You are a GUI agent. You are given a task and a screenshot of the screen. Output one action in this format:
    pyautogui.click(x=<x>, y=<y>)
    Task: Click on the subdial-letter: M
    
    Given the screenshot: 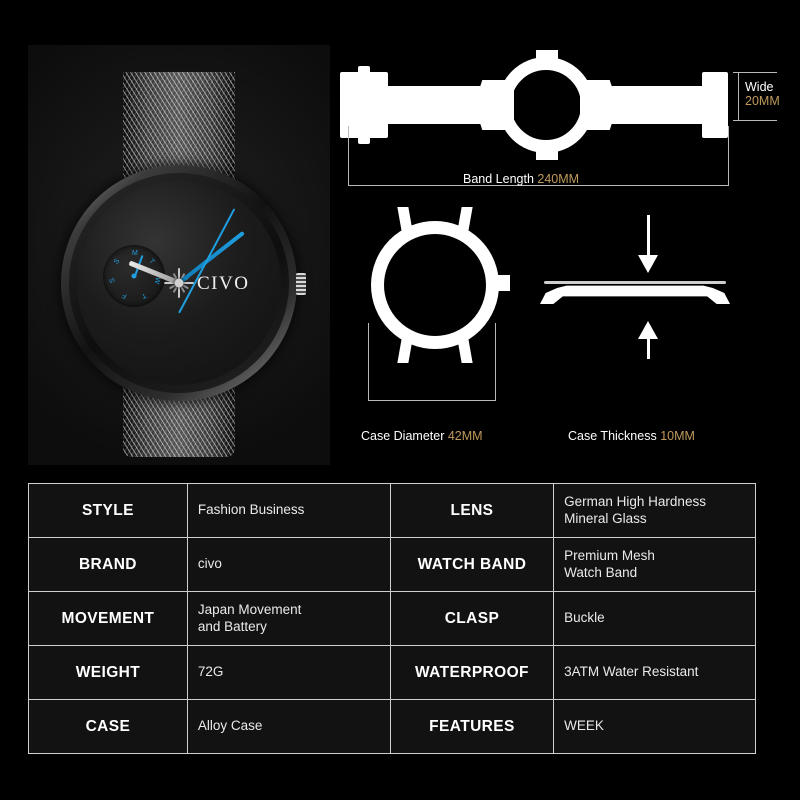 What is the action you would take?
    pyautogui.click(x=135, y=253)
    